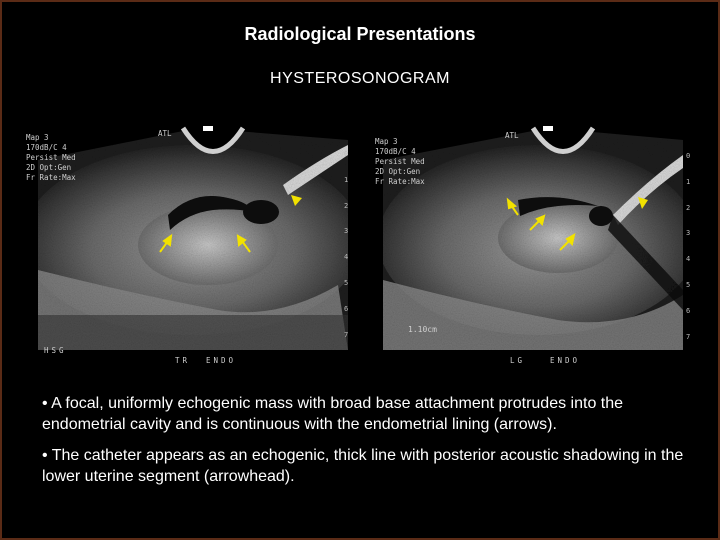 The image size is (720, 540). Describe the element at coordinates (360, 34) in the screenshot. I see `slide-title: Radiological Presentations` at that location.